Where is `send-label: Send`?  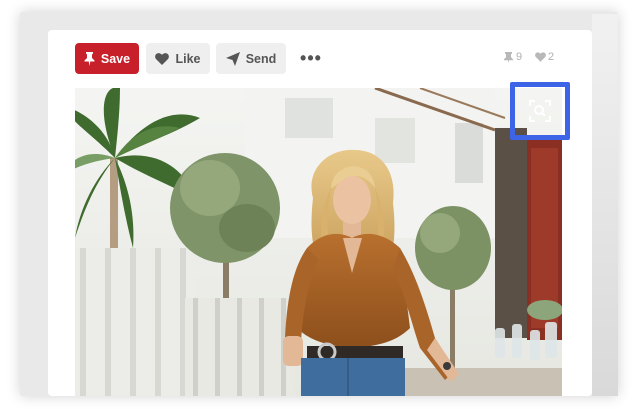
send-label: Send is located at coordinates (261, 58).